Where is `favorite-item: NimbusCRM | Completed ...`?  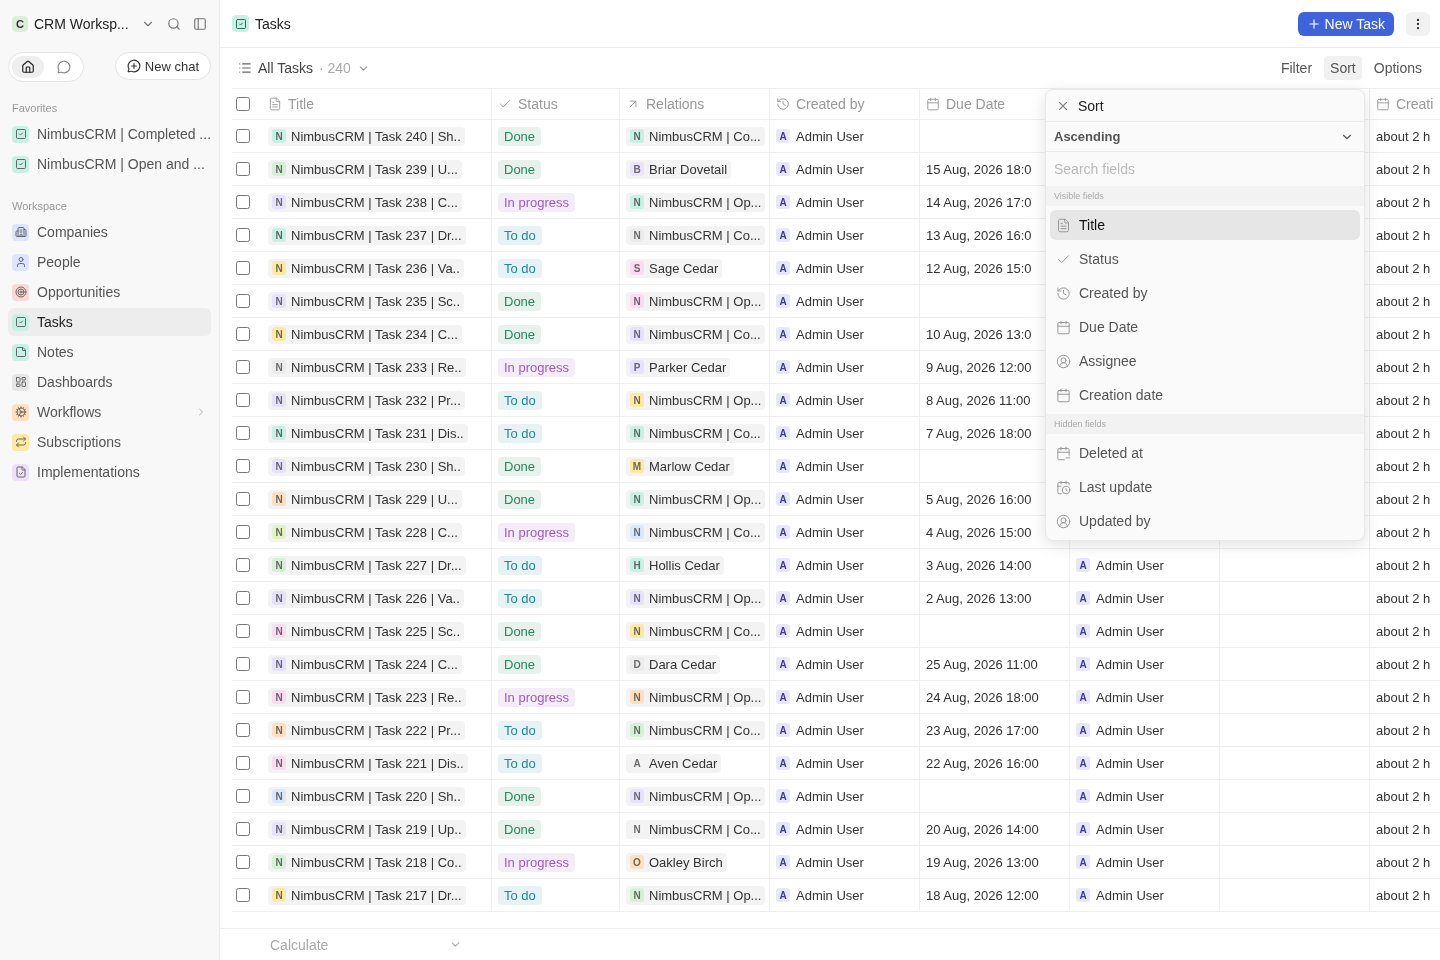
favorite-item: NimbusCRM | Completed ... is located at coordinates (109, 134).